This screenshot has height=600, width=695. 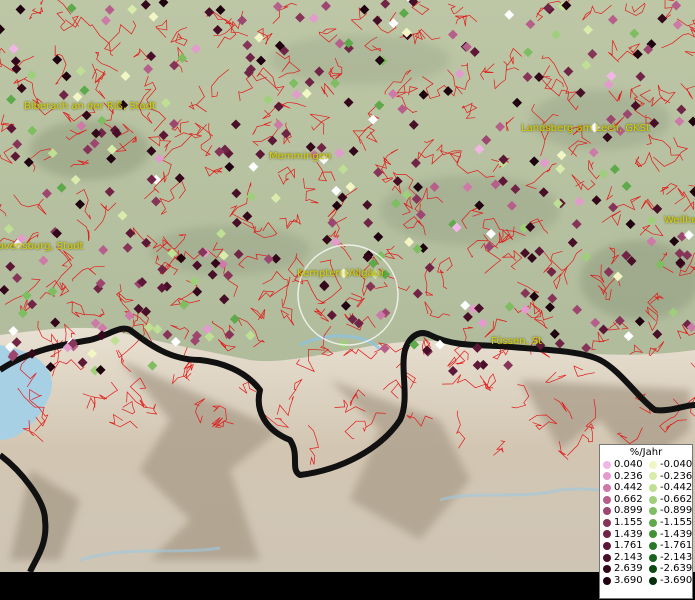 What do you see at coordinates (340, 273) in the screenshot?
I see `city-label-kempten: Kempten (Allgäu)` at bounding box center [340, 273].